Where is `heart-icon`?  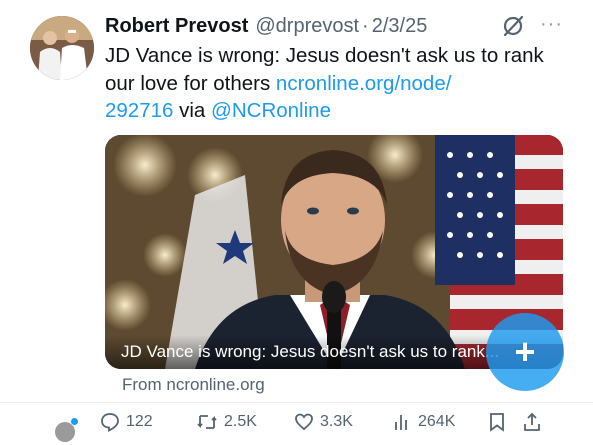 heart-icon is located at coordinates (304, 422).